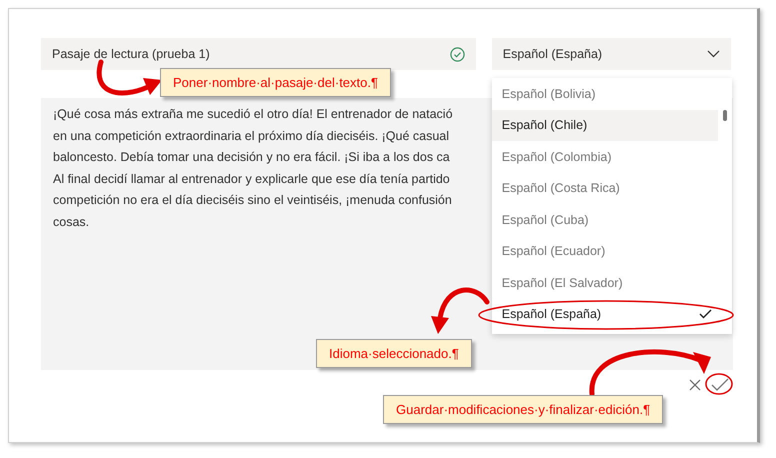 This screenshot has height=458, width=776. What do you see at coordinates (523, 409) in the screenshot?
I see `callout-note: Guardar·modificaciones·y·finalizar·edición.¶` at bounding box center [523, 409].